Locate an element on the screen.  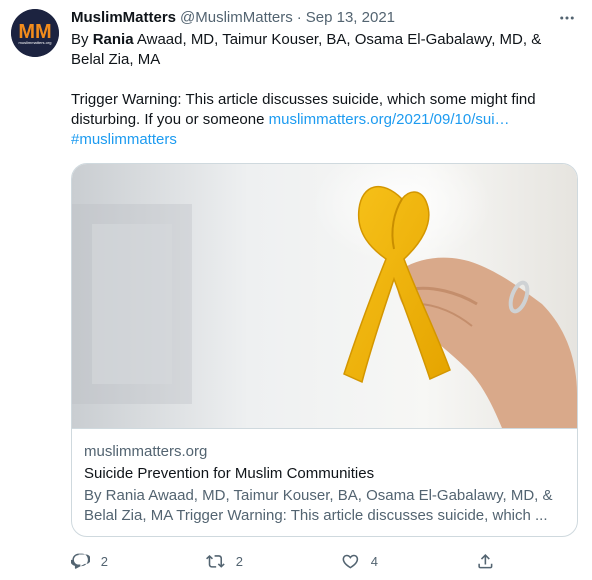
reply-button: 2 is located at coordinates (89, 561).